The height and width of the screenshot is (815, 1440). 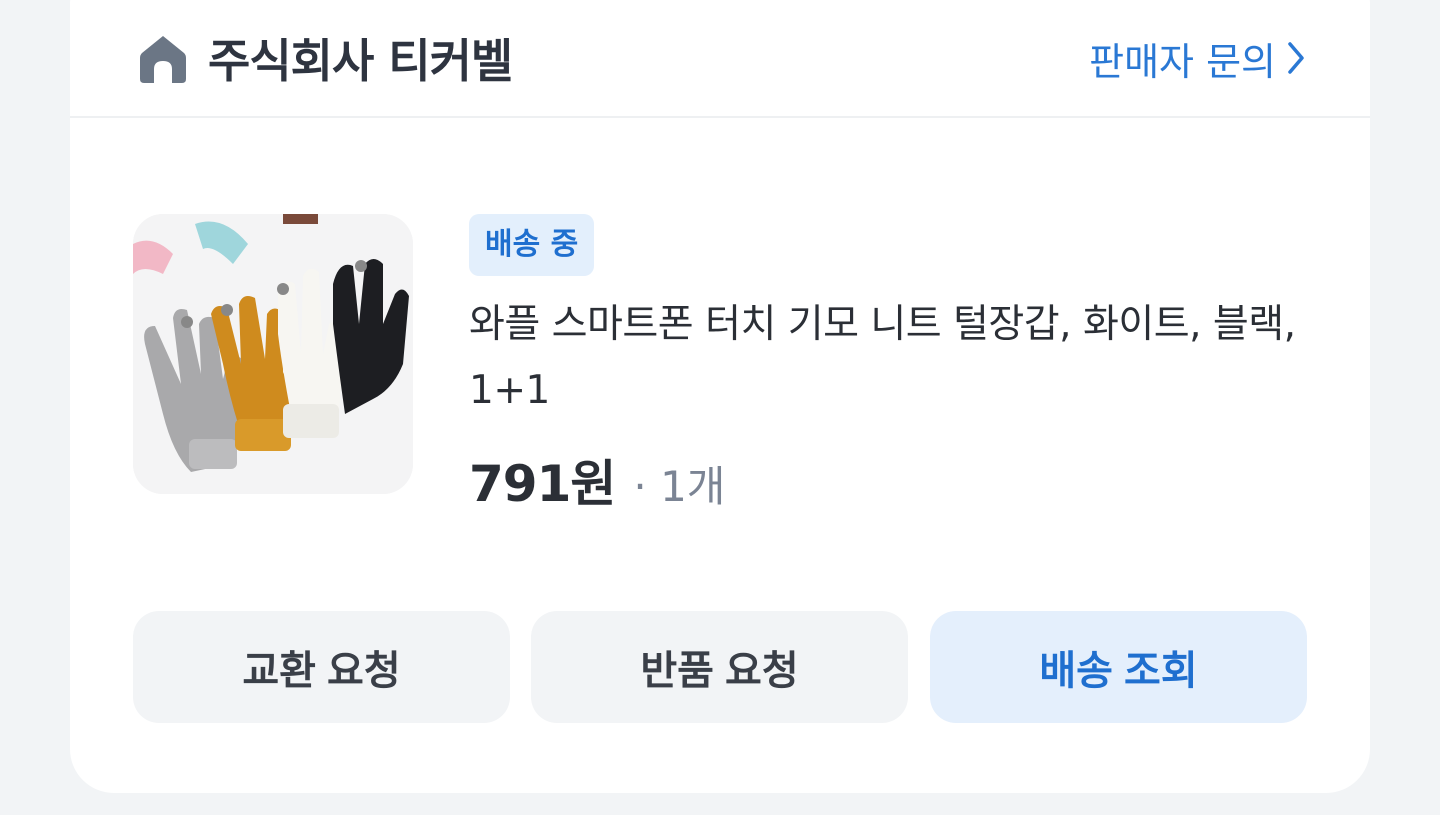 What do you see at coordinates (719, 667) in the screenshot?
I see `return-request-button: 반품 요청` at bounding box center [719, 667].